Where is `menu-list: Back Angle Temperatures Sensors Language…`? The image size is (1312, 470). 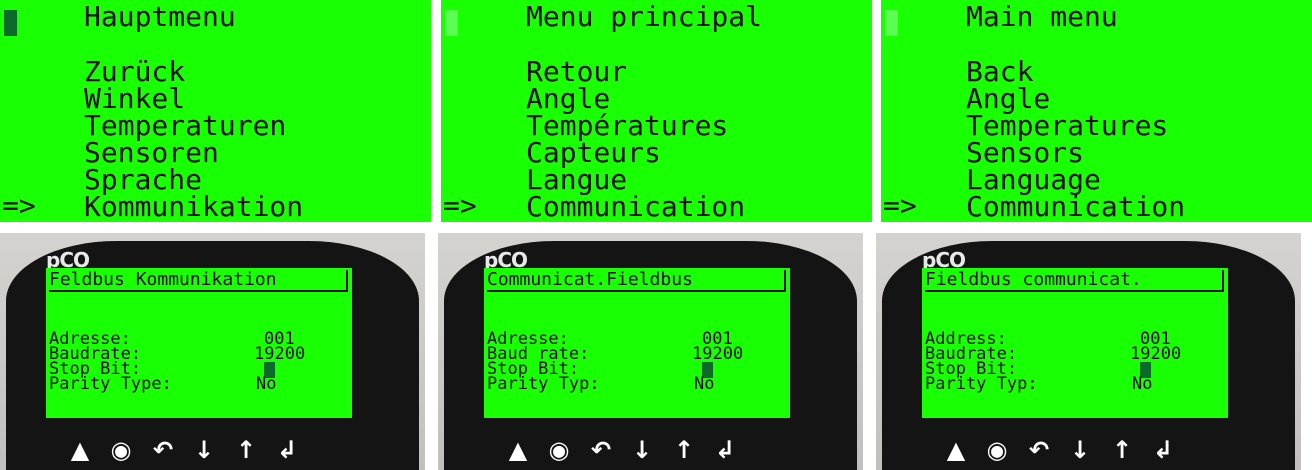
menu-list: Back Angle Temperatures Sensors Language… is located at coordinates (1096, 139).